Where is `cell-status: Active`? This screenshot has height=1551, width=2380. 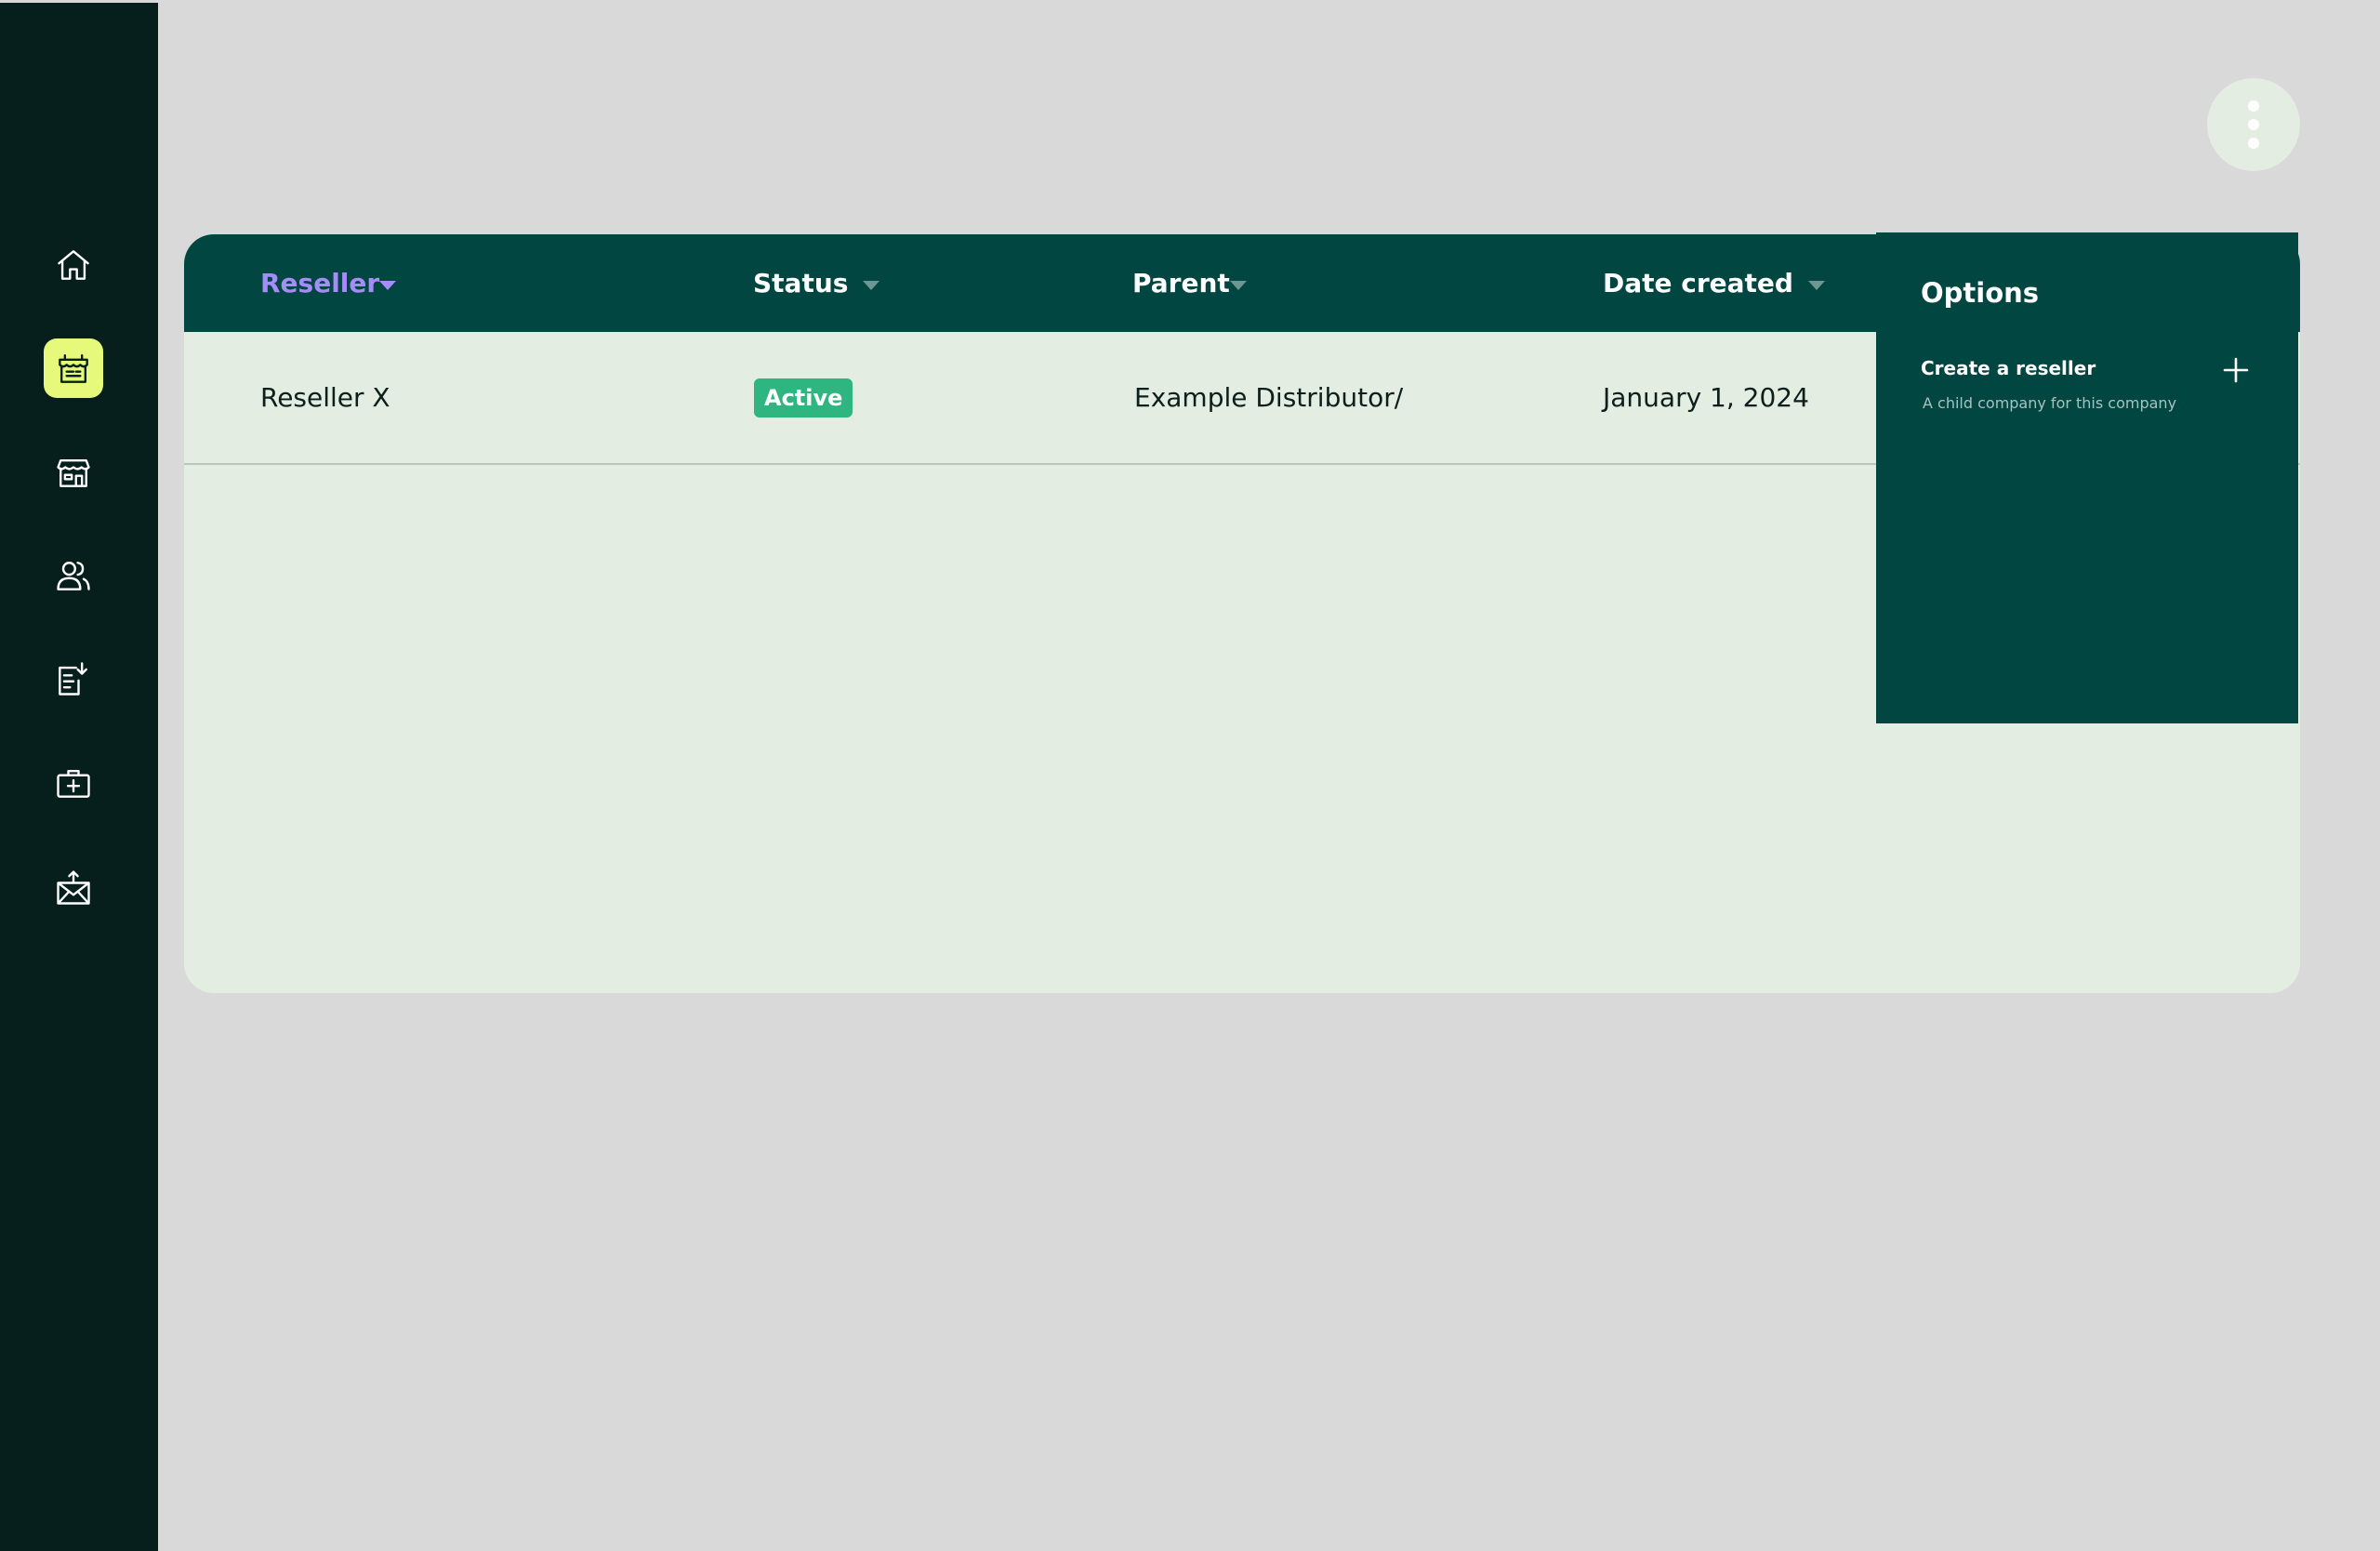 cell-status: Active is located at coordinates (803, 397).